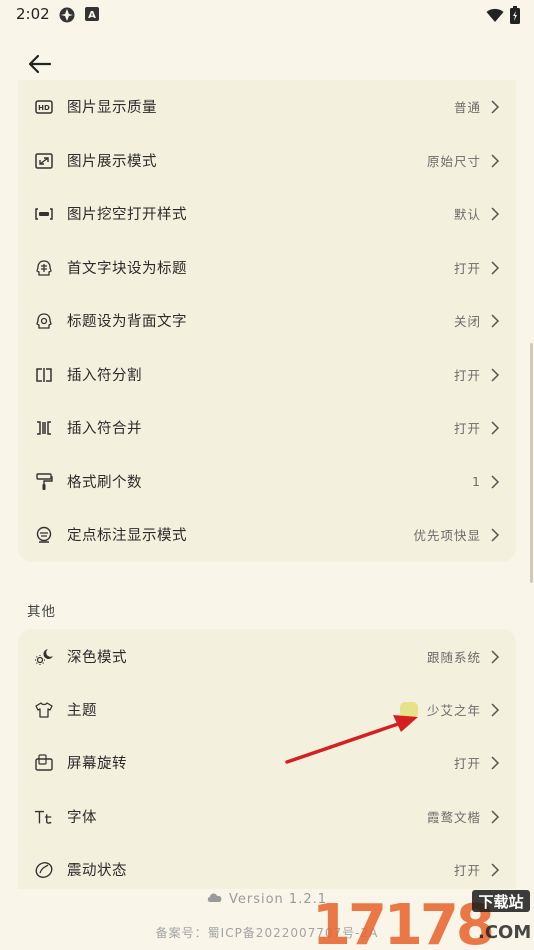  Describe the element at coordinates (44, 710) in the screenshot. I see `tshirt-icon` at that location.